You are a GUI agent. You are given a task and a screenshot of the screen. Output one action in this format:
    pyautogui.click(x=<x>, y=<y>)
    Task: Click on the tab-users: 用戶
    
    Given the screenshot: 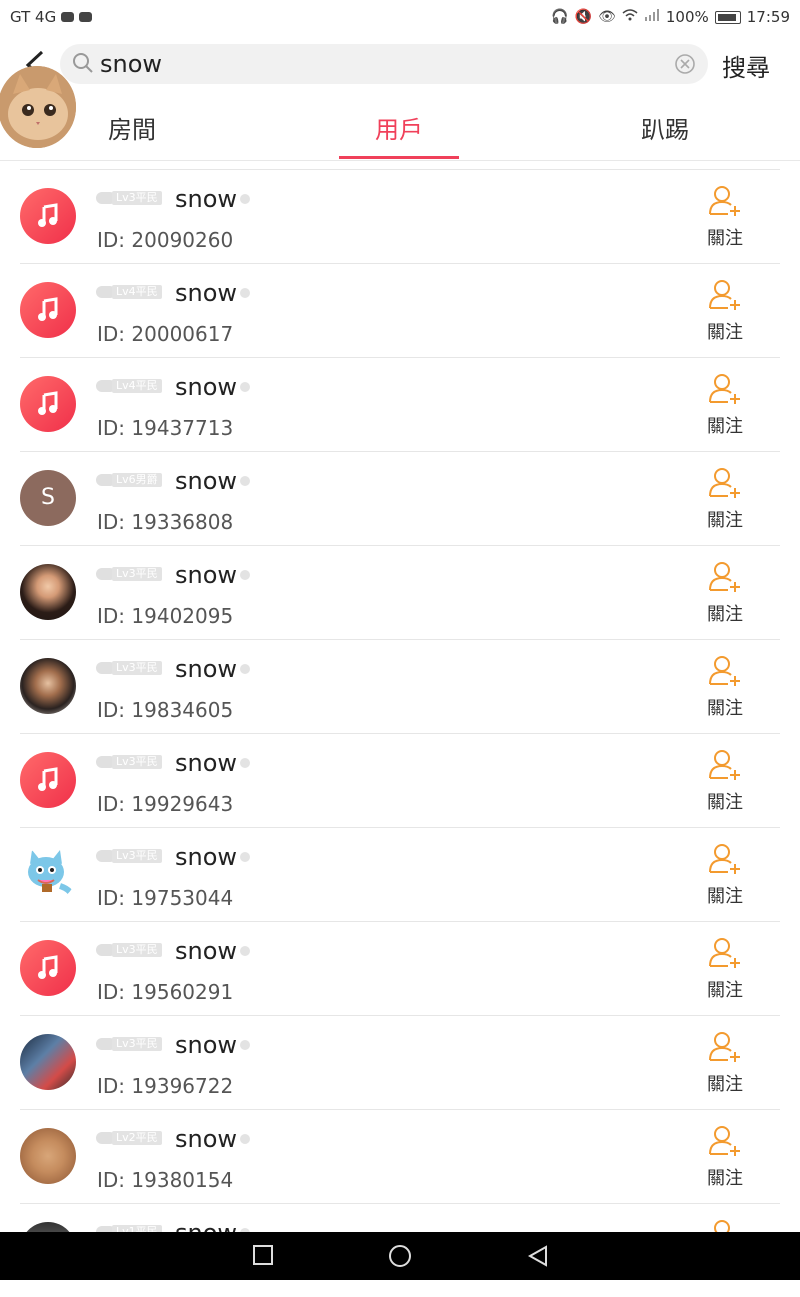 What is the action you would take?
    pyautogui.click(x=399, y=127)
    